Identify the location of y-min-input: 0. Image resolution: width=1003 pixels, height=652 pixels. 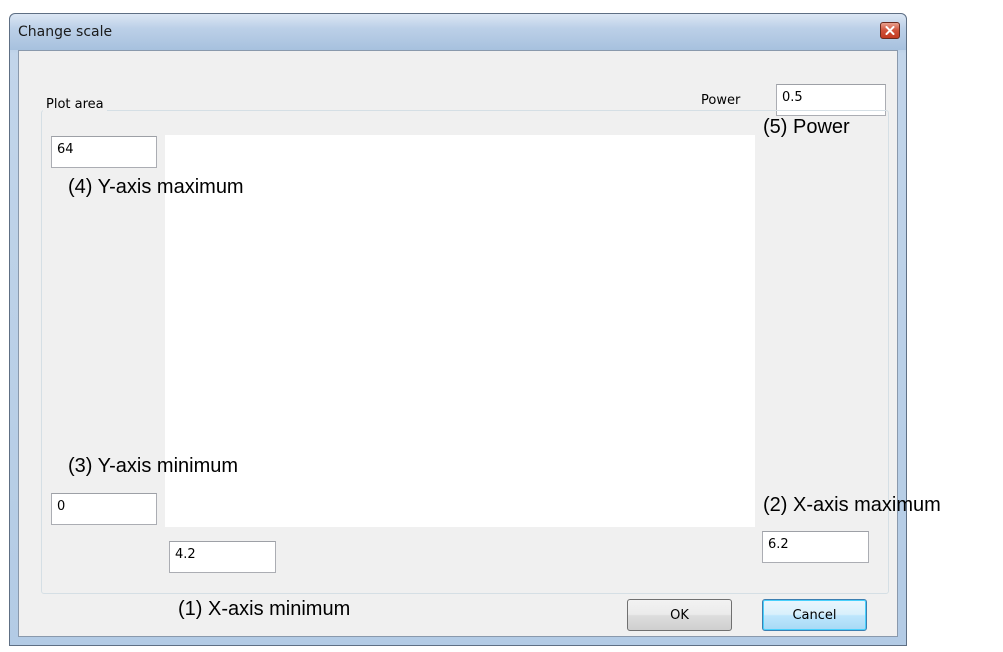
(104, 509).